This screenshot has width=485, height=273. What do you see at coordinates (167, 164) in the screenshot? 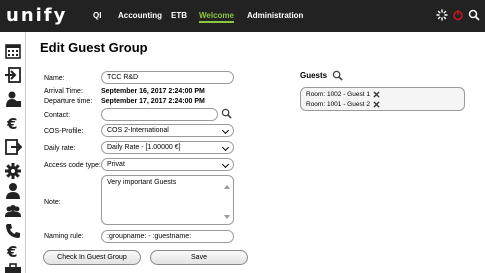
I see `access-code-type-select: Privat` at bounding box center [167, 164].